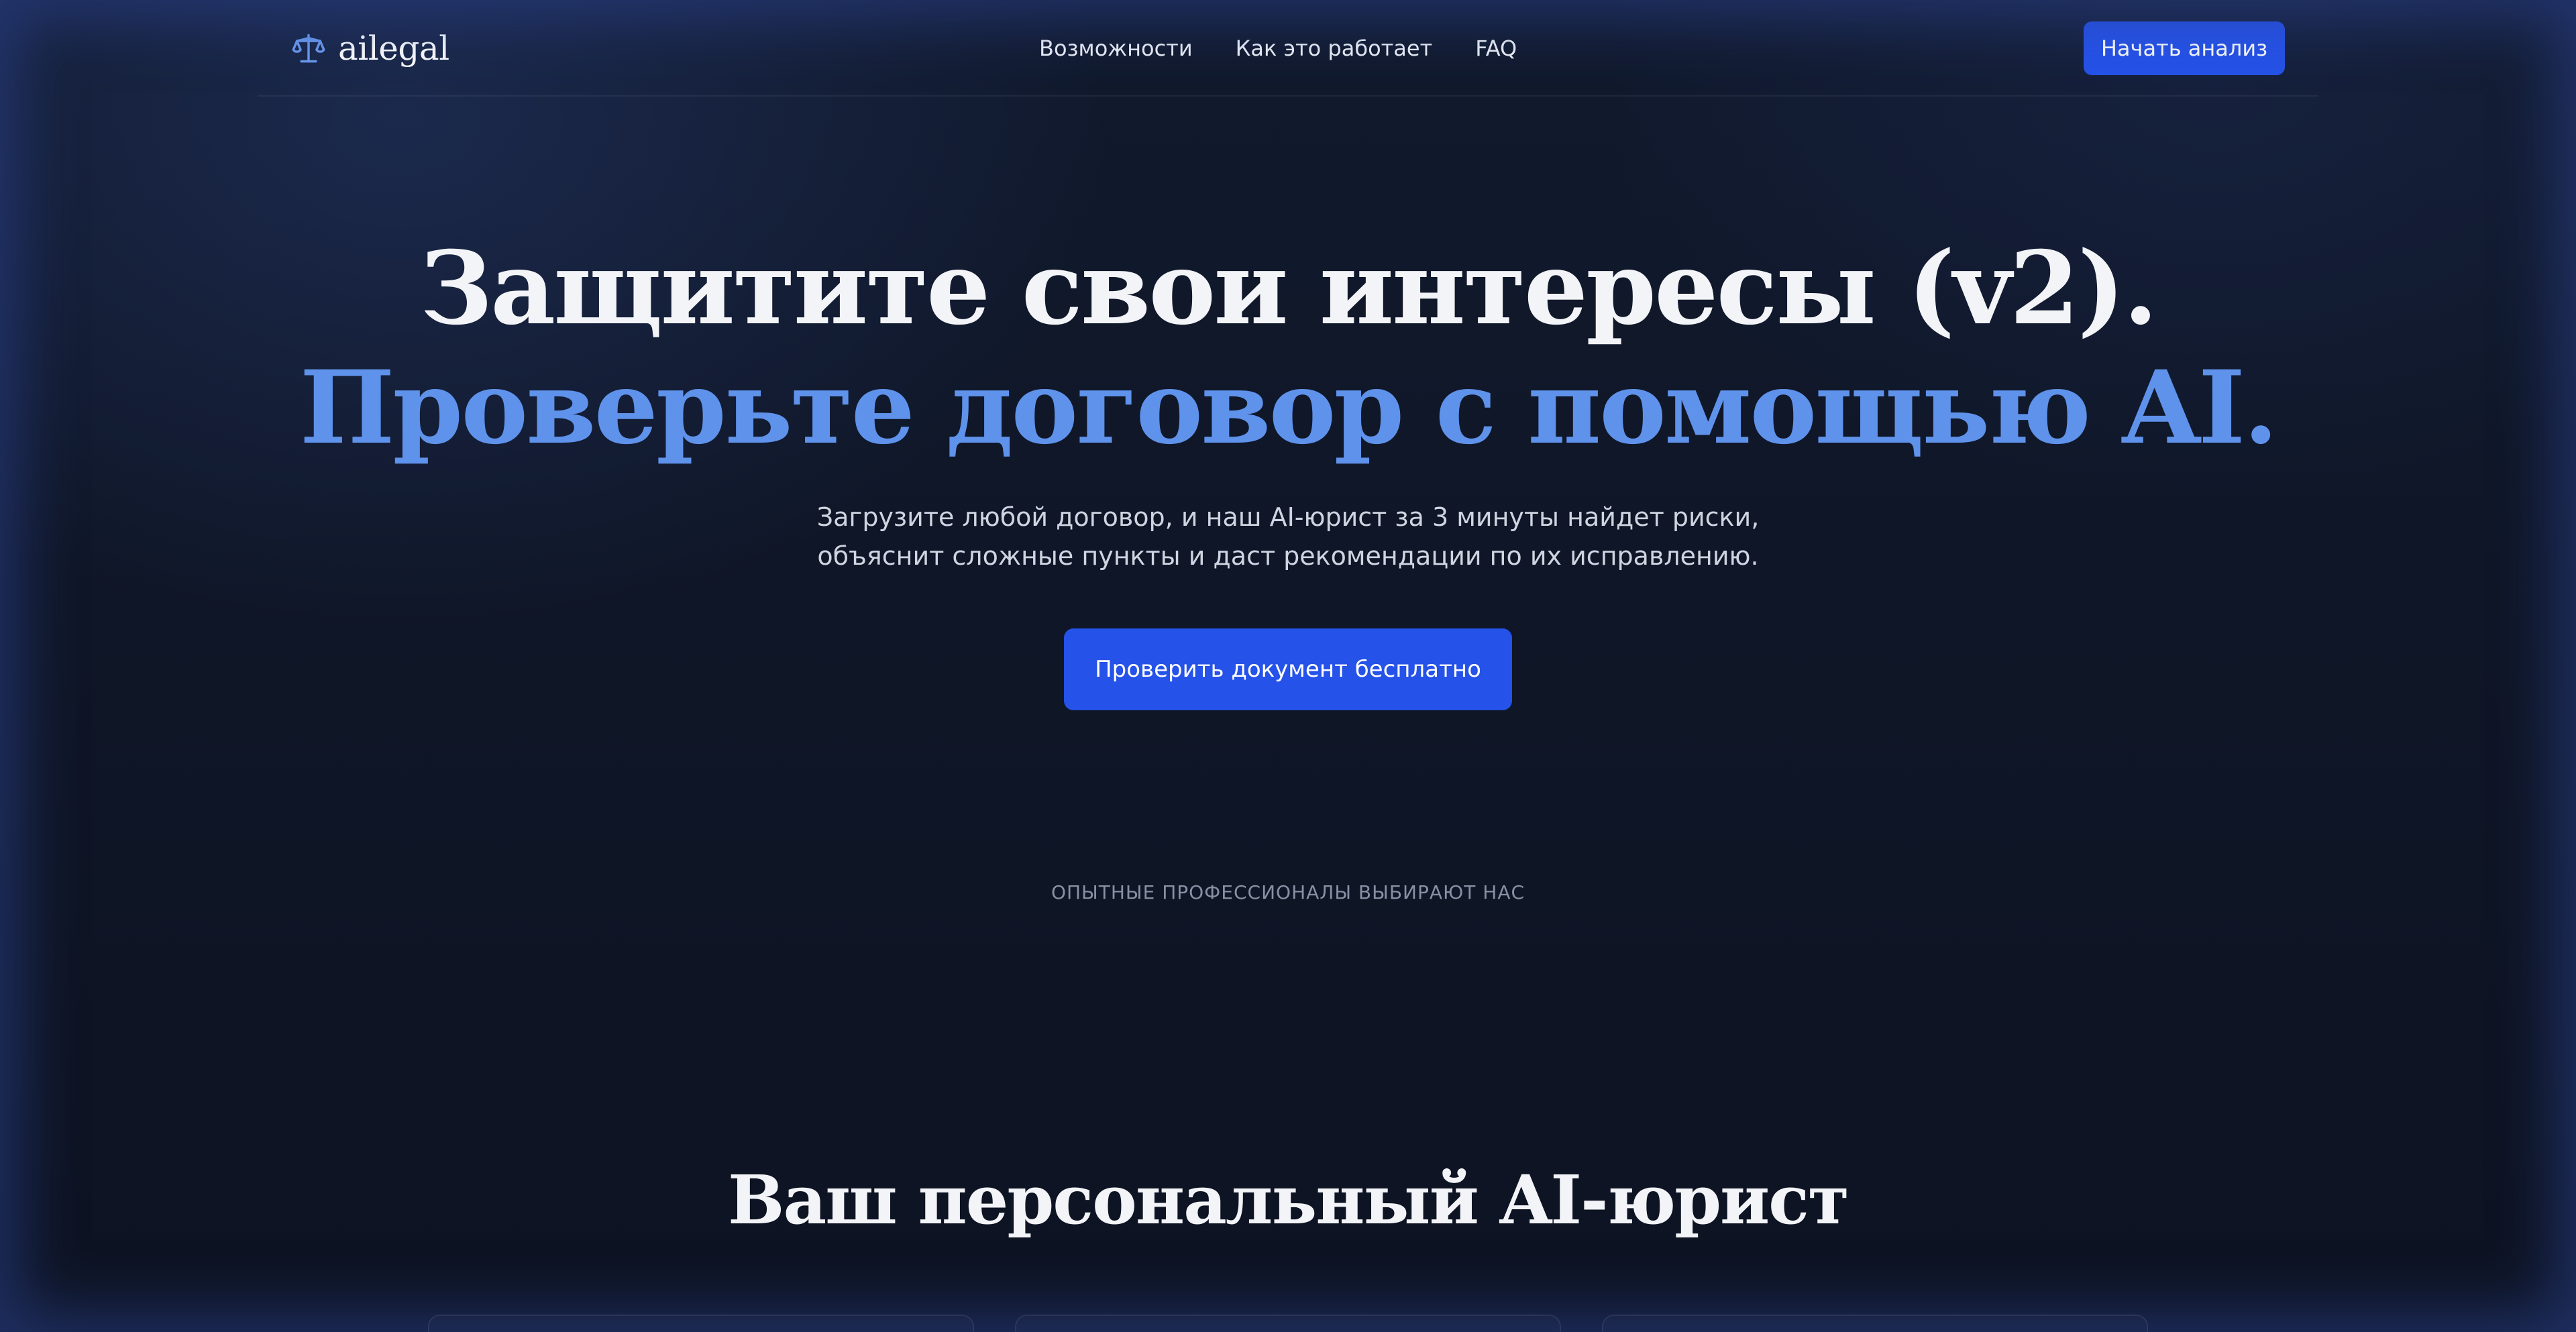  What do you see at coordinates (1288, 892) in the screenshot?
I see `trust-label: ОПЫТНЫЕ ПРОФЕССИОНАЛЫ ВЫБИРАЮТ НАС` at bounding box center [1288, 892].